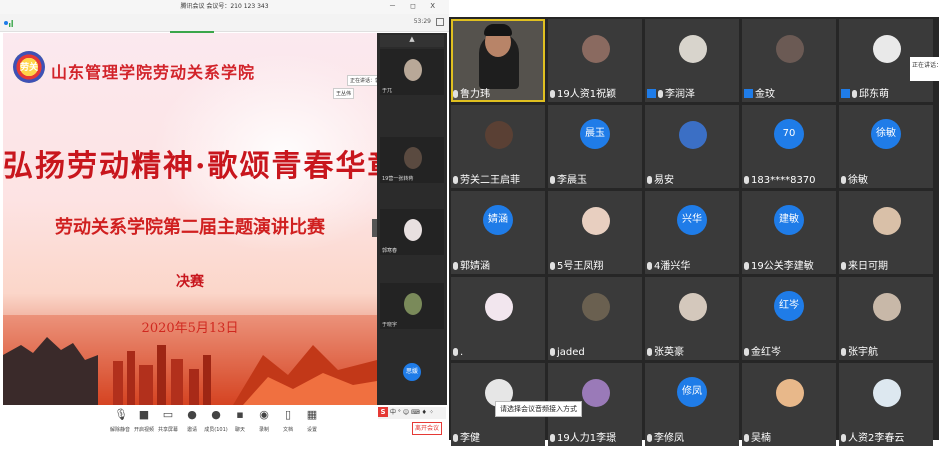 The image size is (939, 457). What do you see at coordinates (216, 414) in the screenshot?
I see `members-icon: ●` at bounding box center [216, 414].